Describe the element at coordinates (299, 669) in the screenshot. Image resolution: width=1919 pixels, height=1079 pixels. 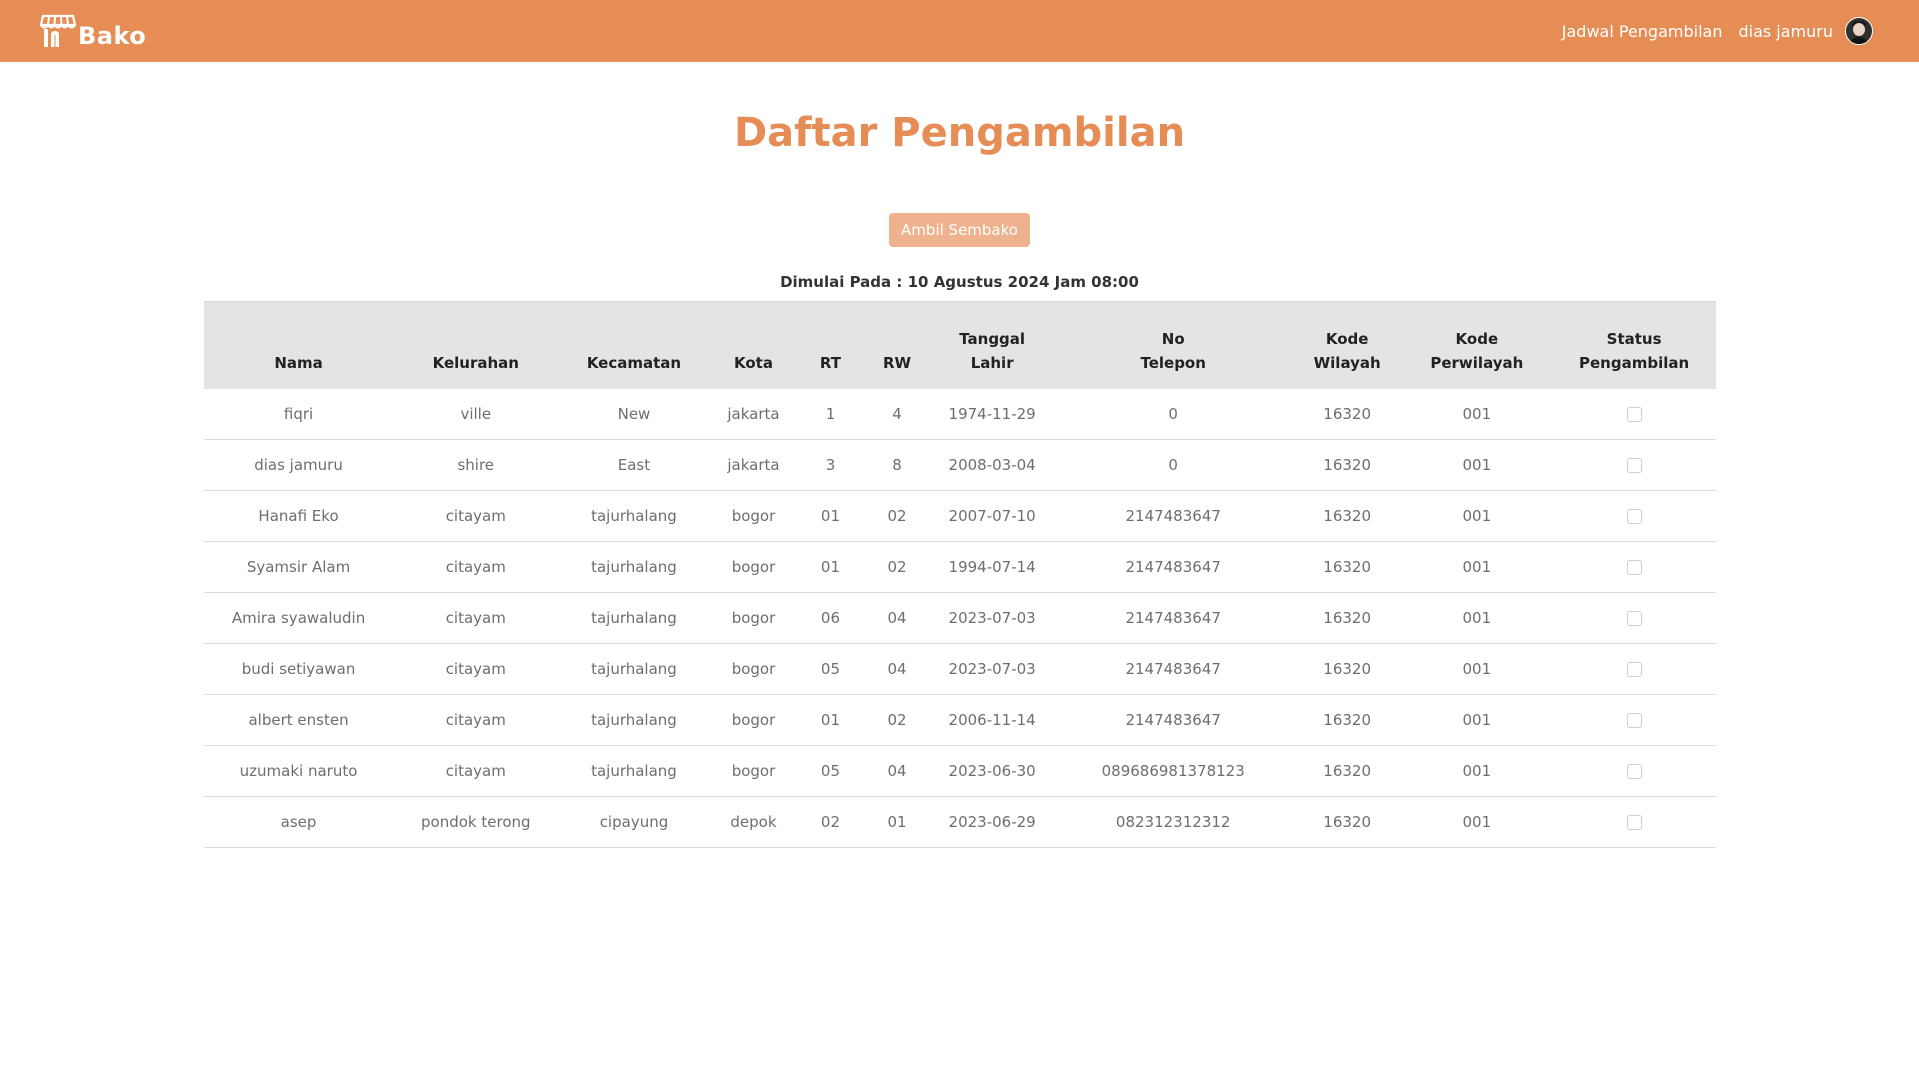
I see `cell-nama: budi setiyawan` at that location.